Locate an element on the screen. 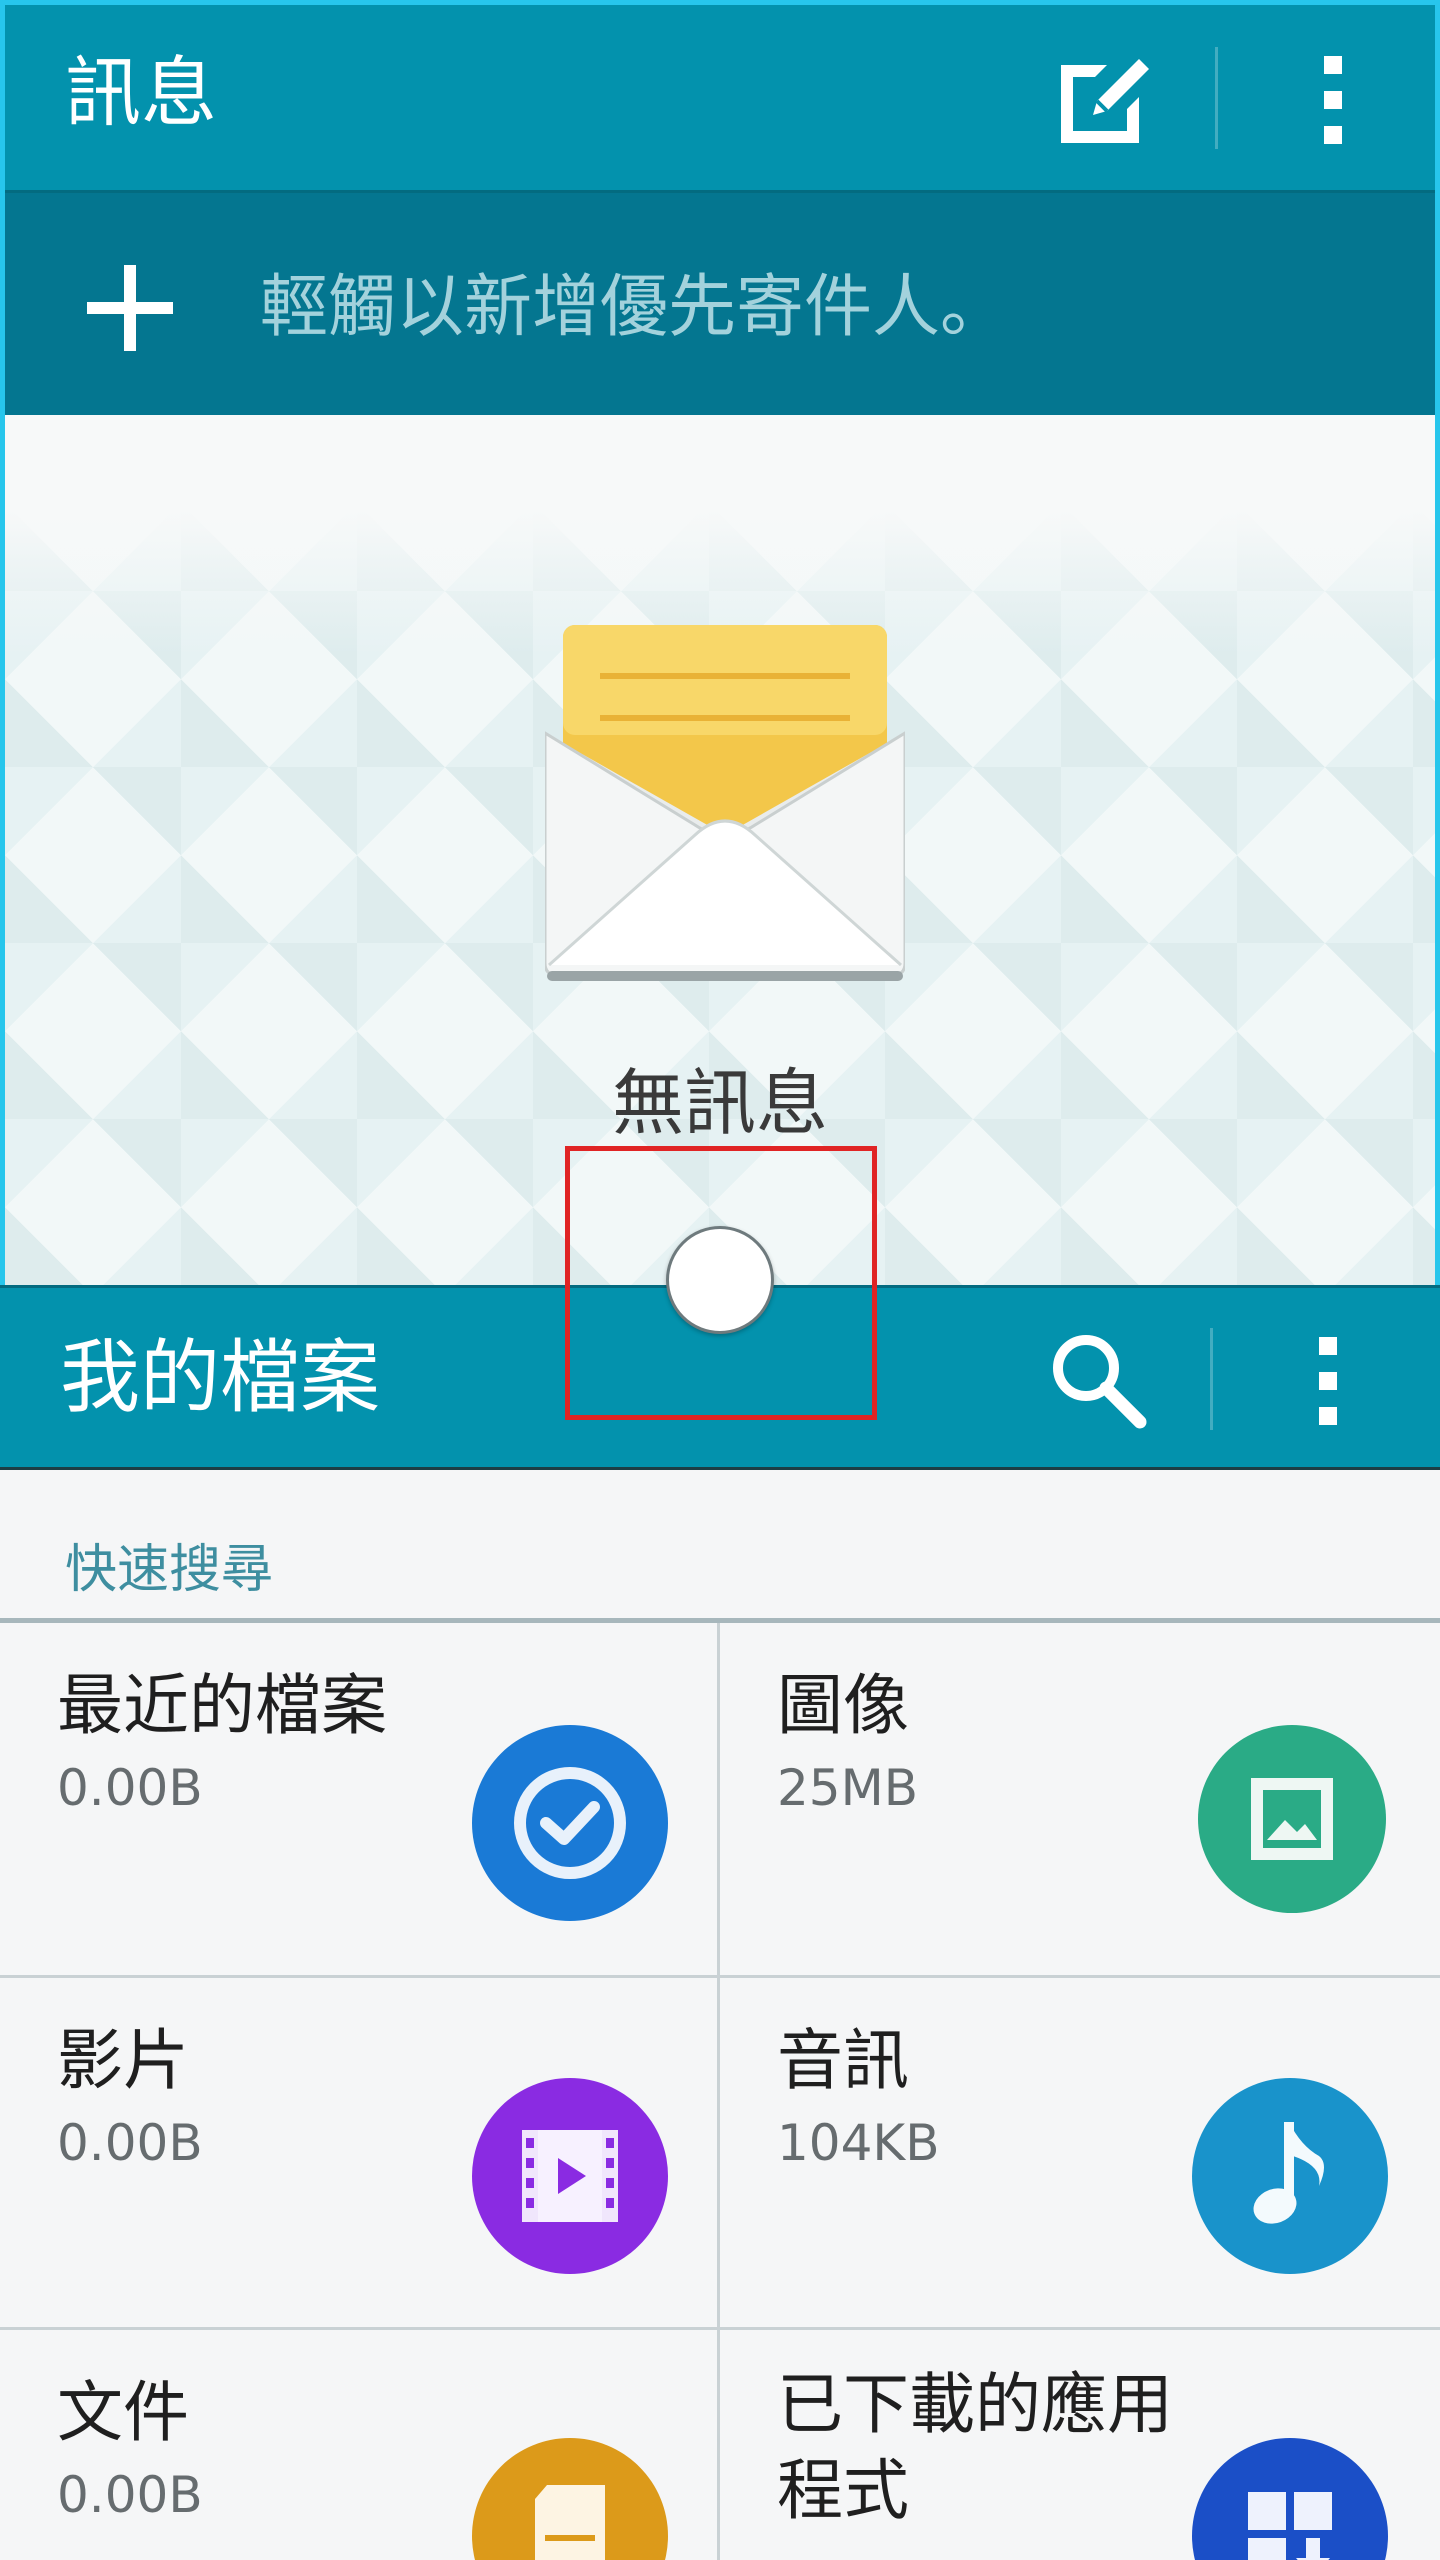 This screenshot has width=1440, height=2560. category-name: 文件 is located at coordinates (123, 2412).